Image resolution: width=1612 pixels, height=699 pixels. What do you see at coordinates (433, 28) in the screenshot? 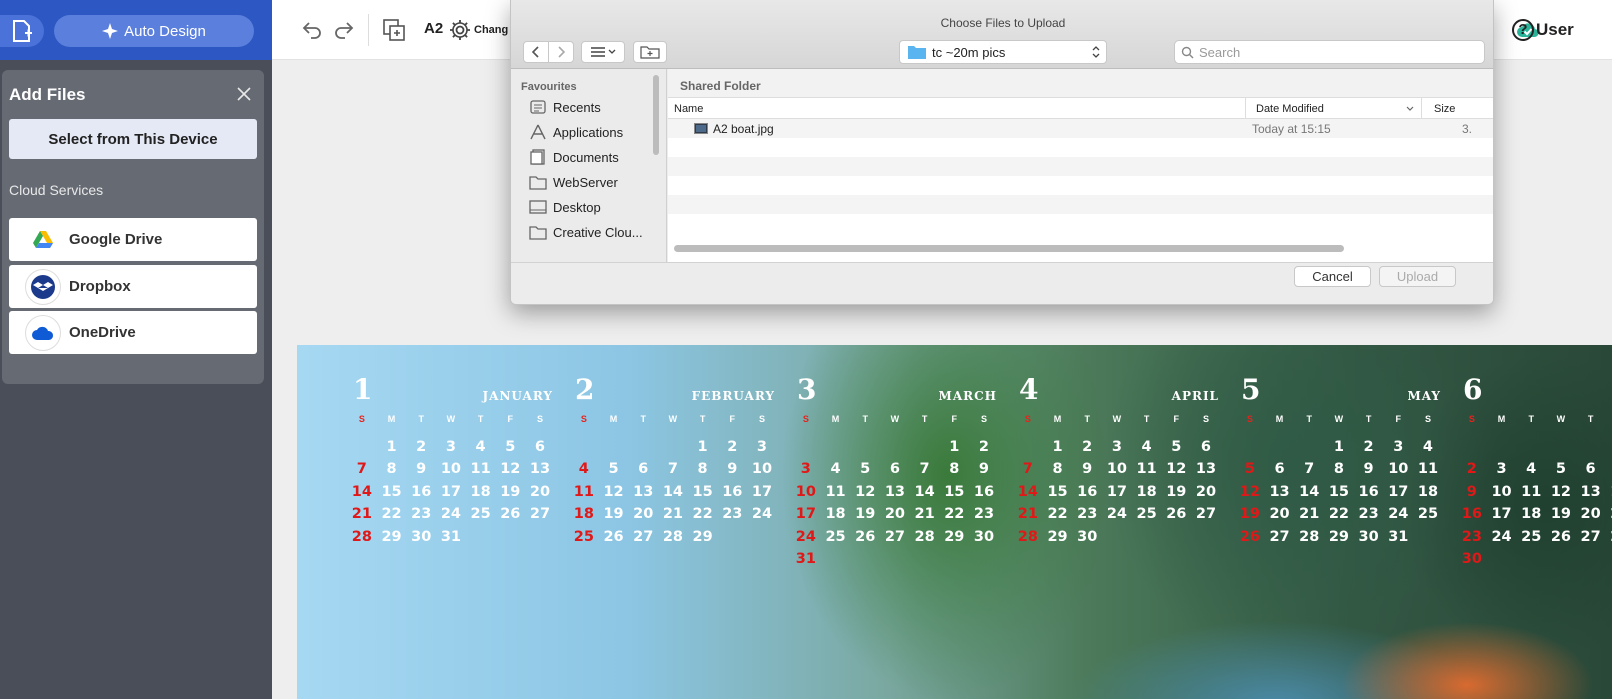
I see `page-size-label: A2` at bounding box center [433, 28].